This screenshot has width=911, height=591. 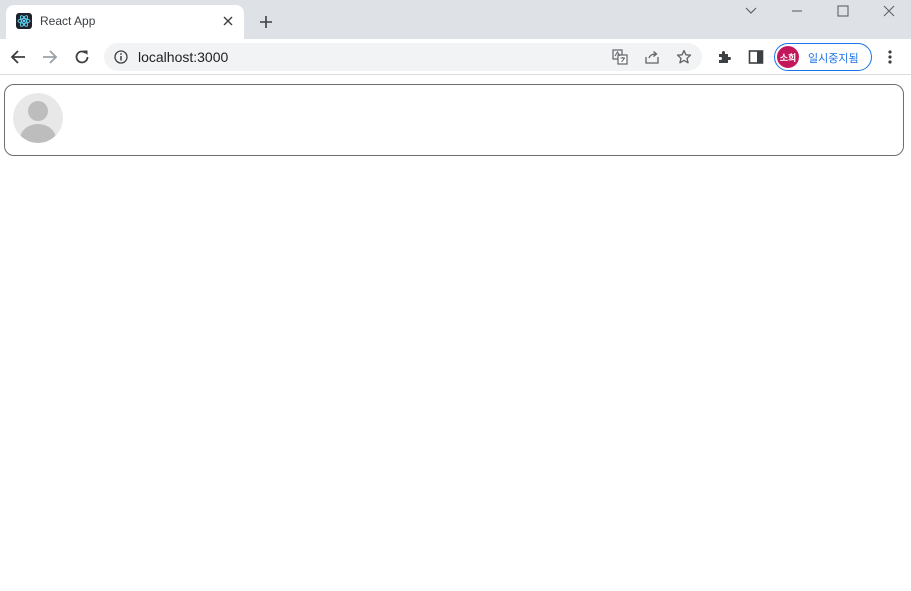 What do you see at coordinates (890, 57) in the screenshot?
I see `more-options-icon` at bounding box center [890, 57].